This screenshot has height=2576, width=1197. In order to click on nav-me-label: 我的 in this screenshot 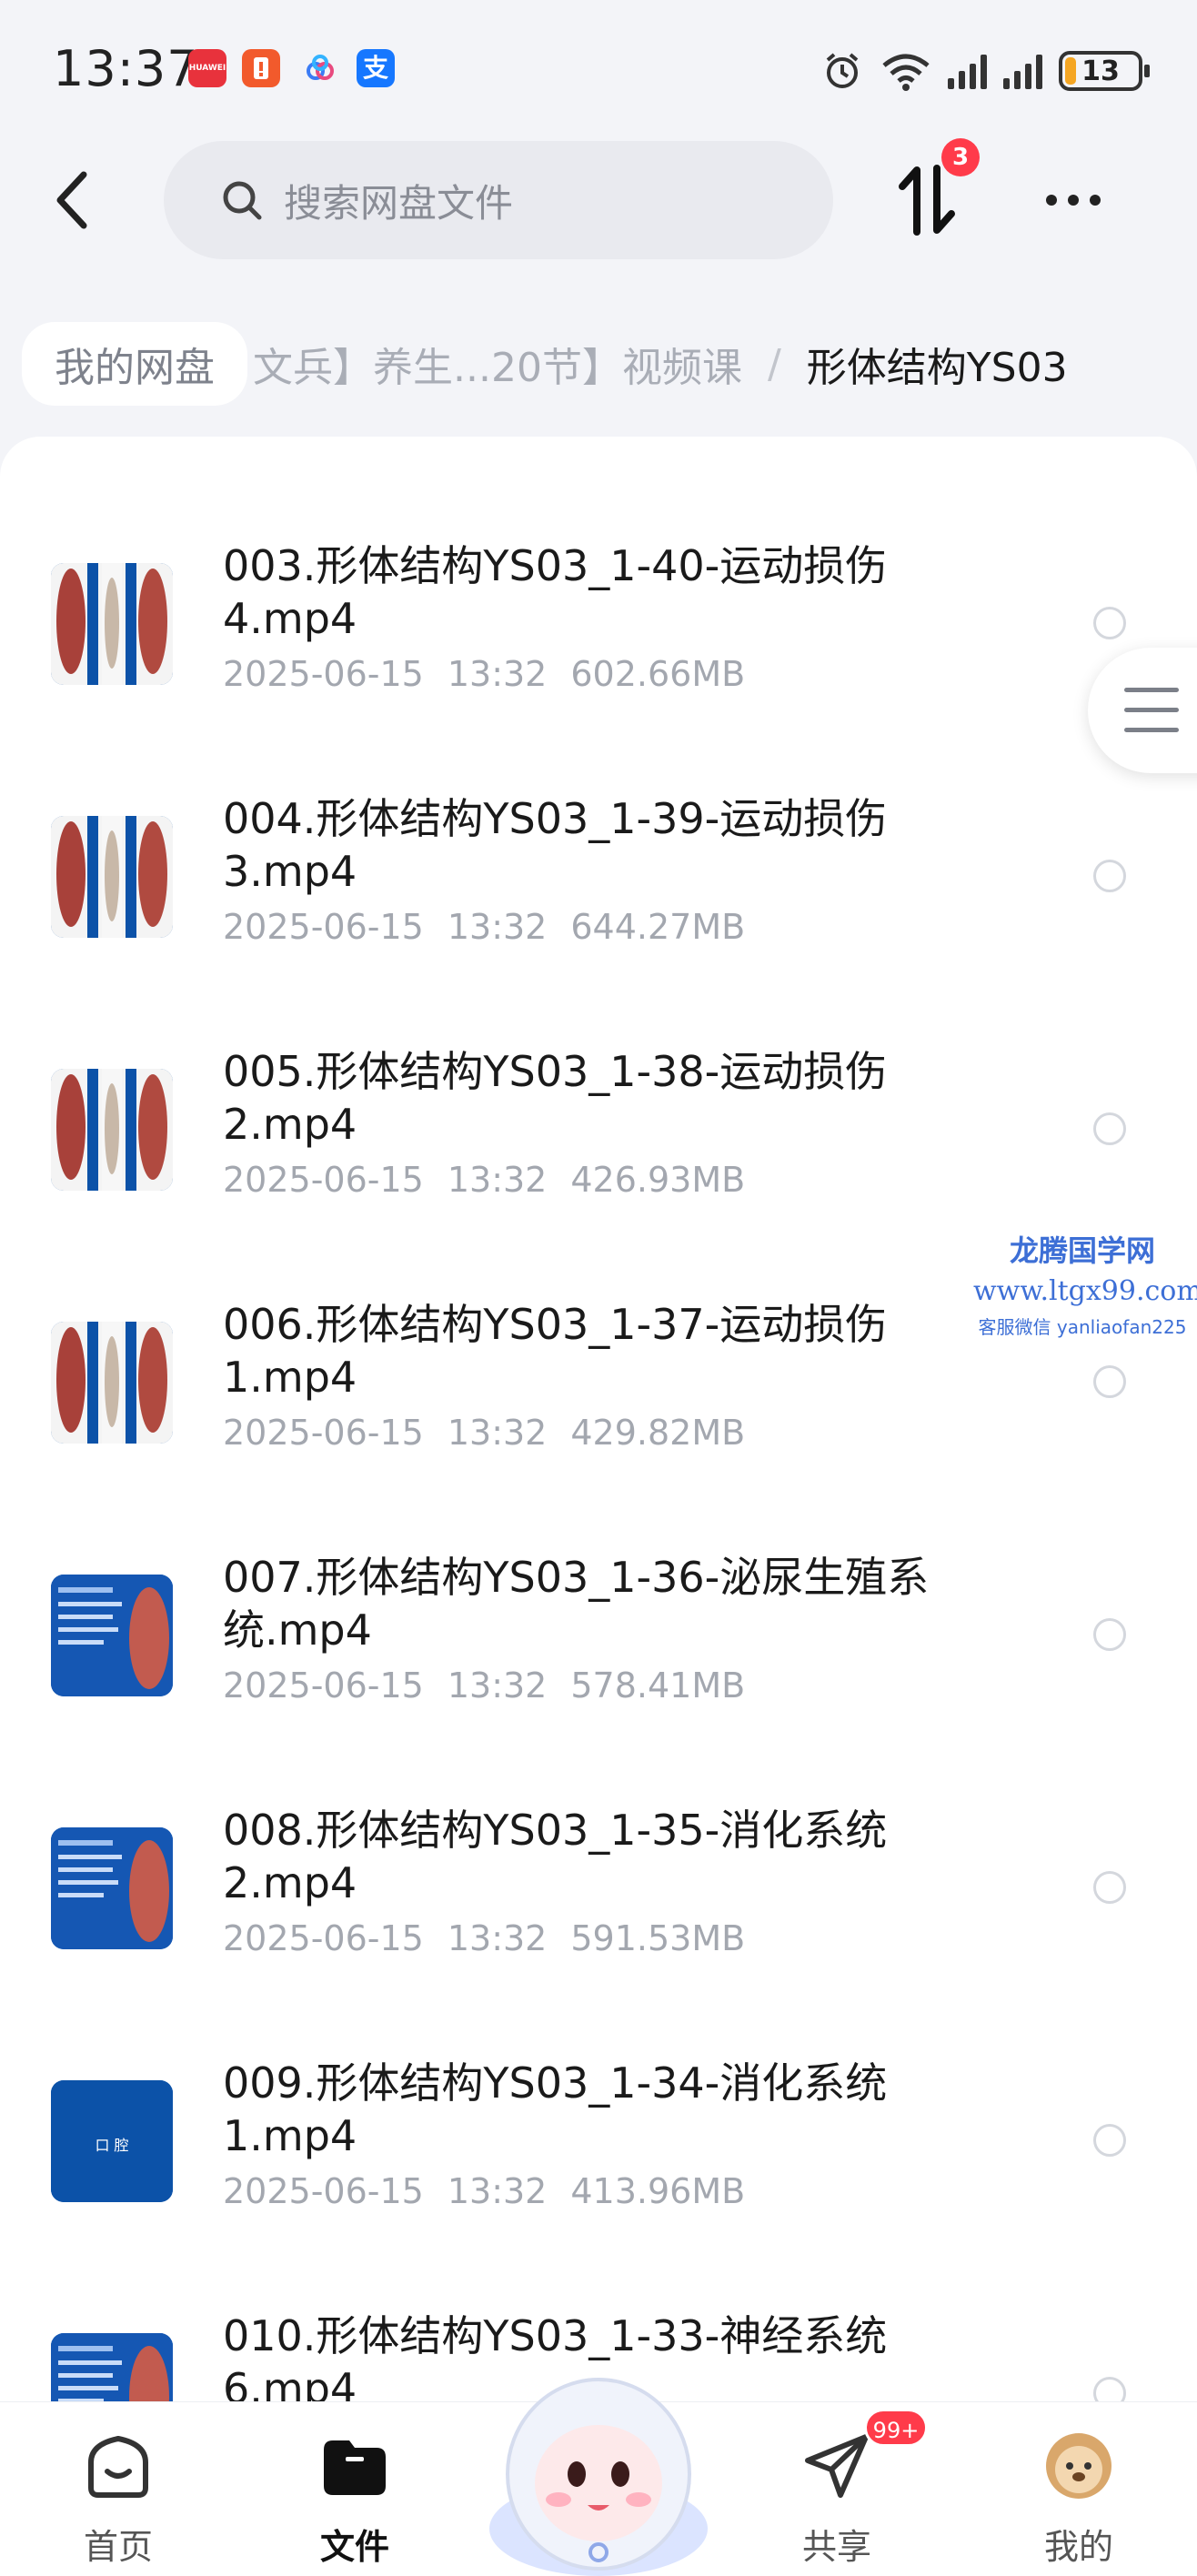, I will do `click(1078, 2547)`.